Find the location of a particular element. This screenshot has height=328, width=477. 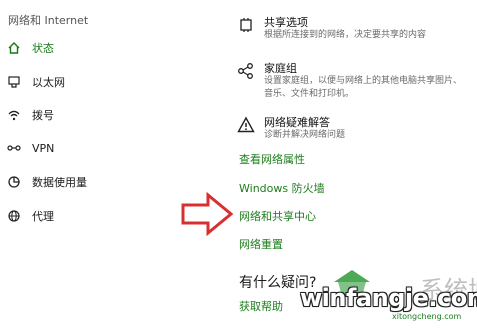

network-reset-link: 网络重置 is located at coordinates (261, 244).